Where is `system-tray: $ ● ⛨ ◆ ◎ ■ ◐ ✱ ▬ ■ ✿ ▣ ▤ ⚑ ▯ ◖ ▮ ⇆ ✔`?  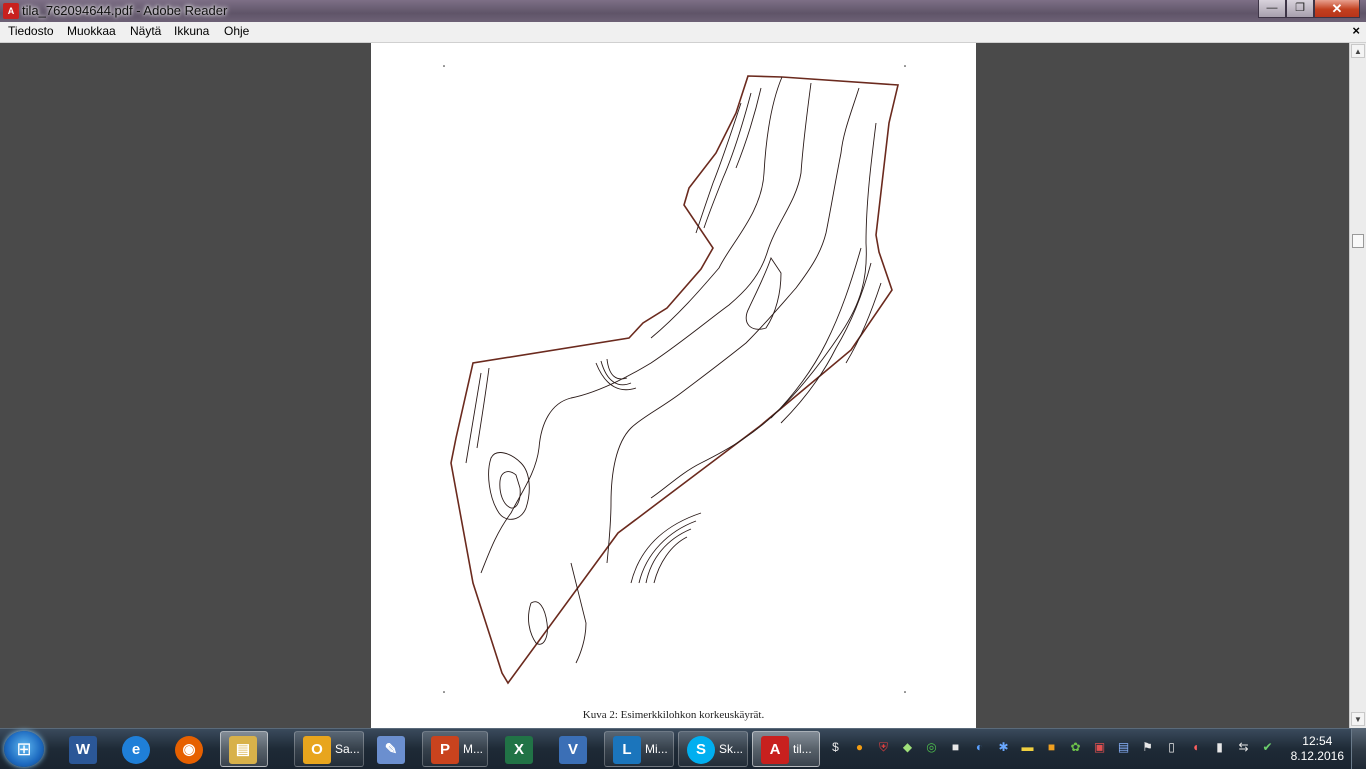 system-tray: $ ● ⛨ ◆ ◎ ■ ◐ ✱ ▬ ■ ✿ ▣ ▤ ⚑ ▯ ◖ ▮ ⇆ ✔ is located at coordinates (1051, 749).